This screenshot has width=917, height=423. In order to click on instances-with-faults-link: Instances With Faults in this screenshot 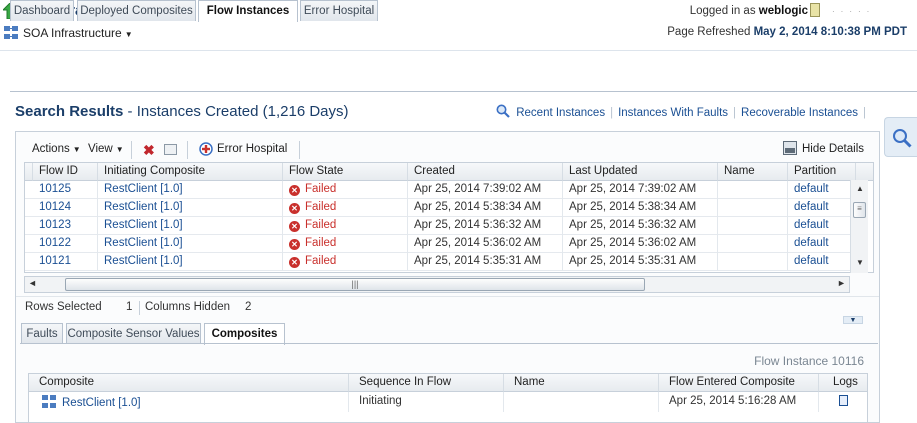, I will do `click(673, 113)`.